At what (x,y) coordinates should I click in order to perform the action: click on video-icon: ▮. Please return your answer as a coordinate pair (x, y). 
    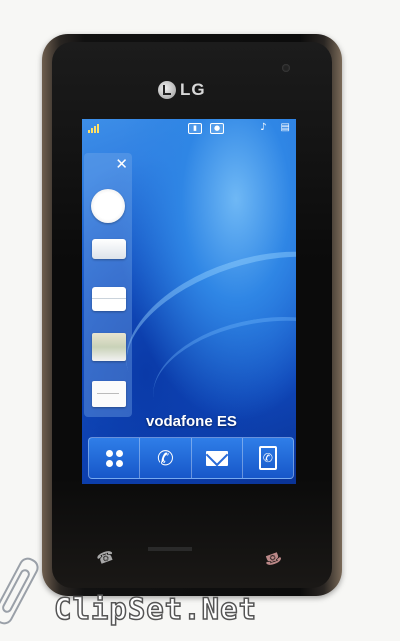
    Looking at the image, I should click on (195, 128).